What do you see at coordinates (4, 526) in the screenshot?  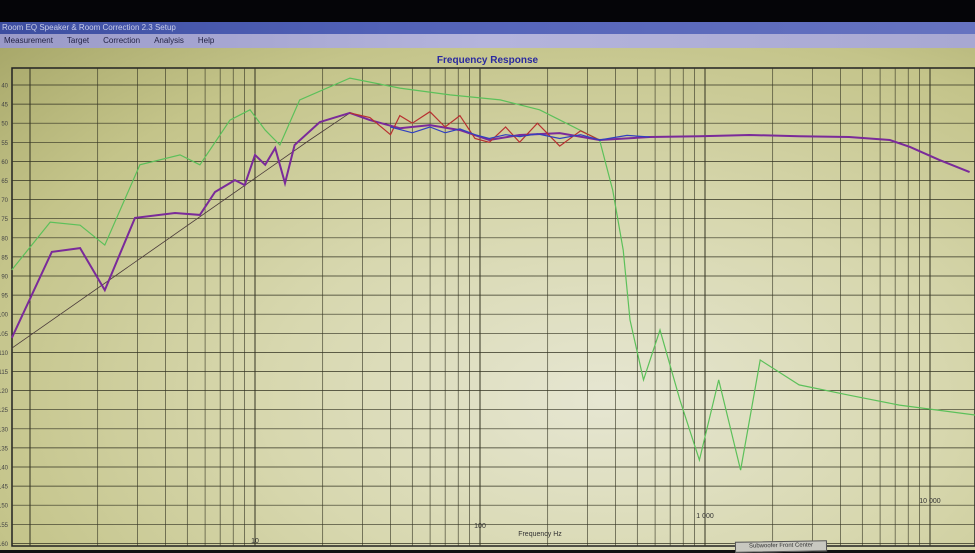 I see `y-tick-label: 155` at bounding box center [4, 526].